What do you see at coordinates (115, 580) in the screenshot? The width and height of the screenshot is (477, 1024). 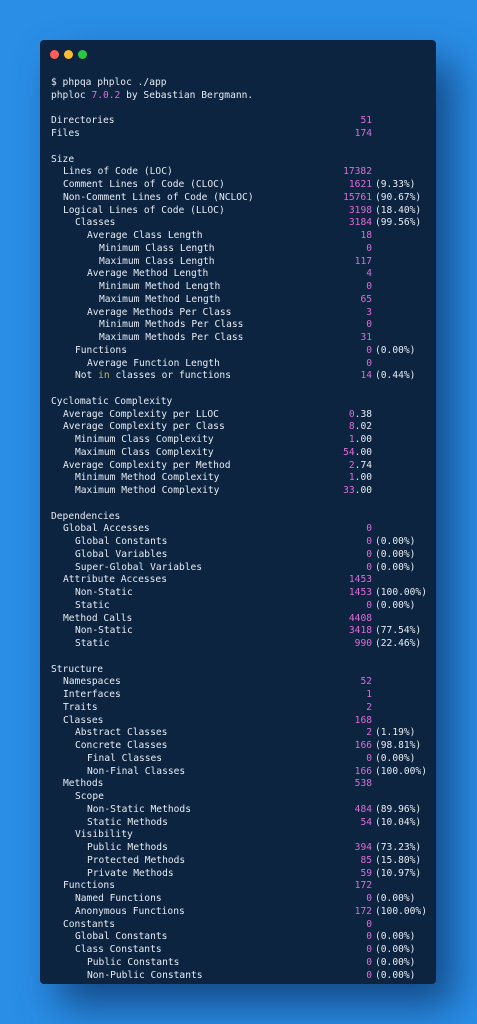 I see `metric-label: Attribute Accesses` at bounding box center [115, 580].